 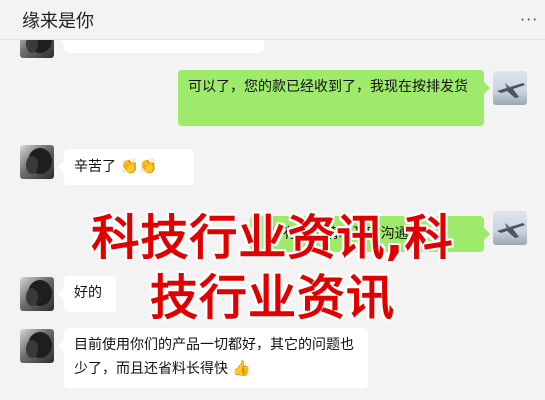 I want to click on jet-icon, so click(x=511, y=90).